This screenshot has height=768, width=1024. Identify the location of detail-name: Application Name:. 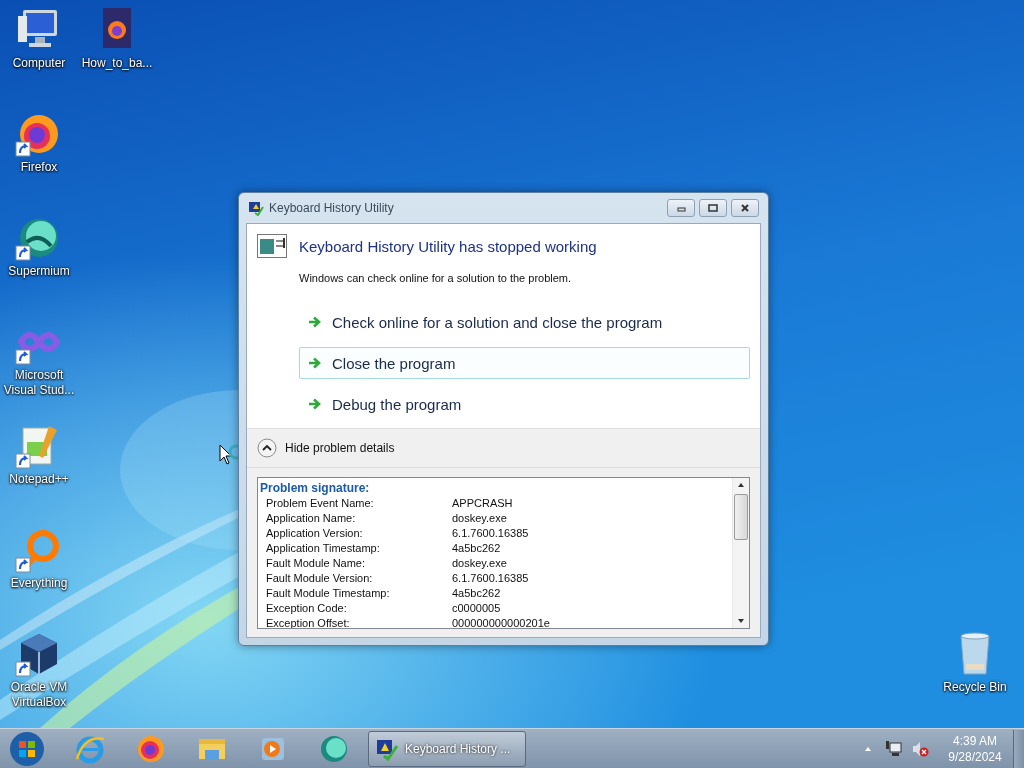
(311, 518).